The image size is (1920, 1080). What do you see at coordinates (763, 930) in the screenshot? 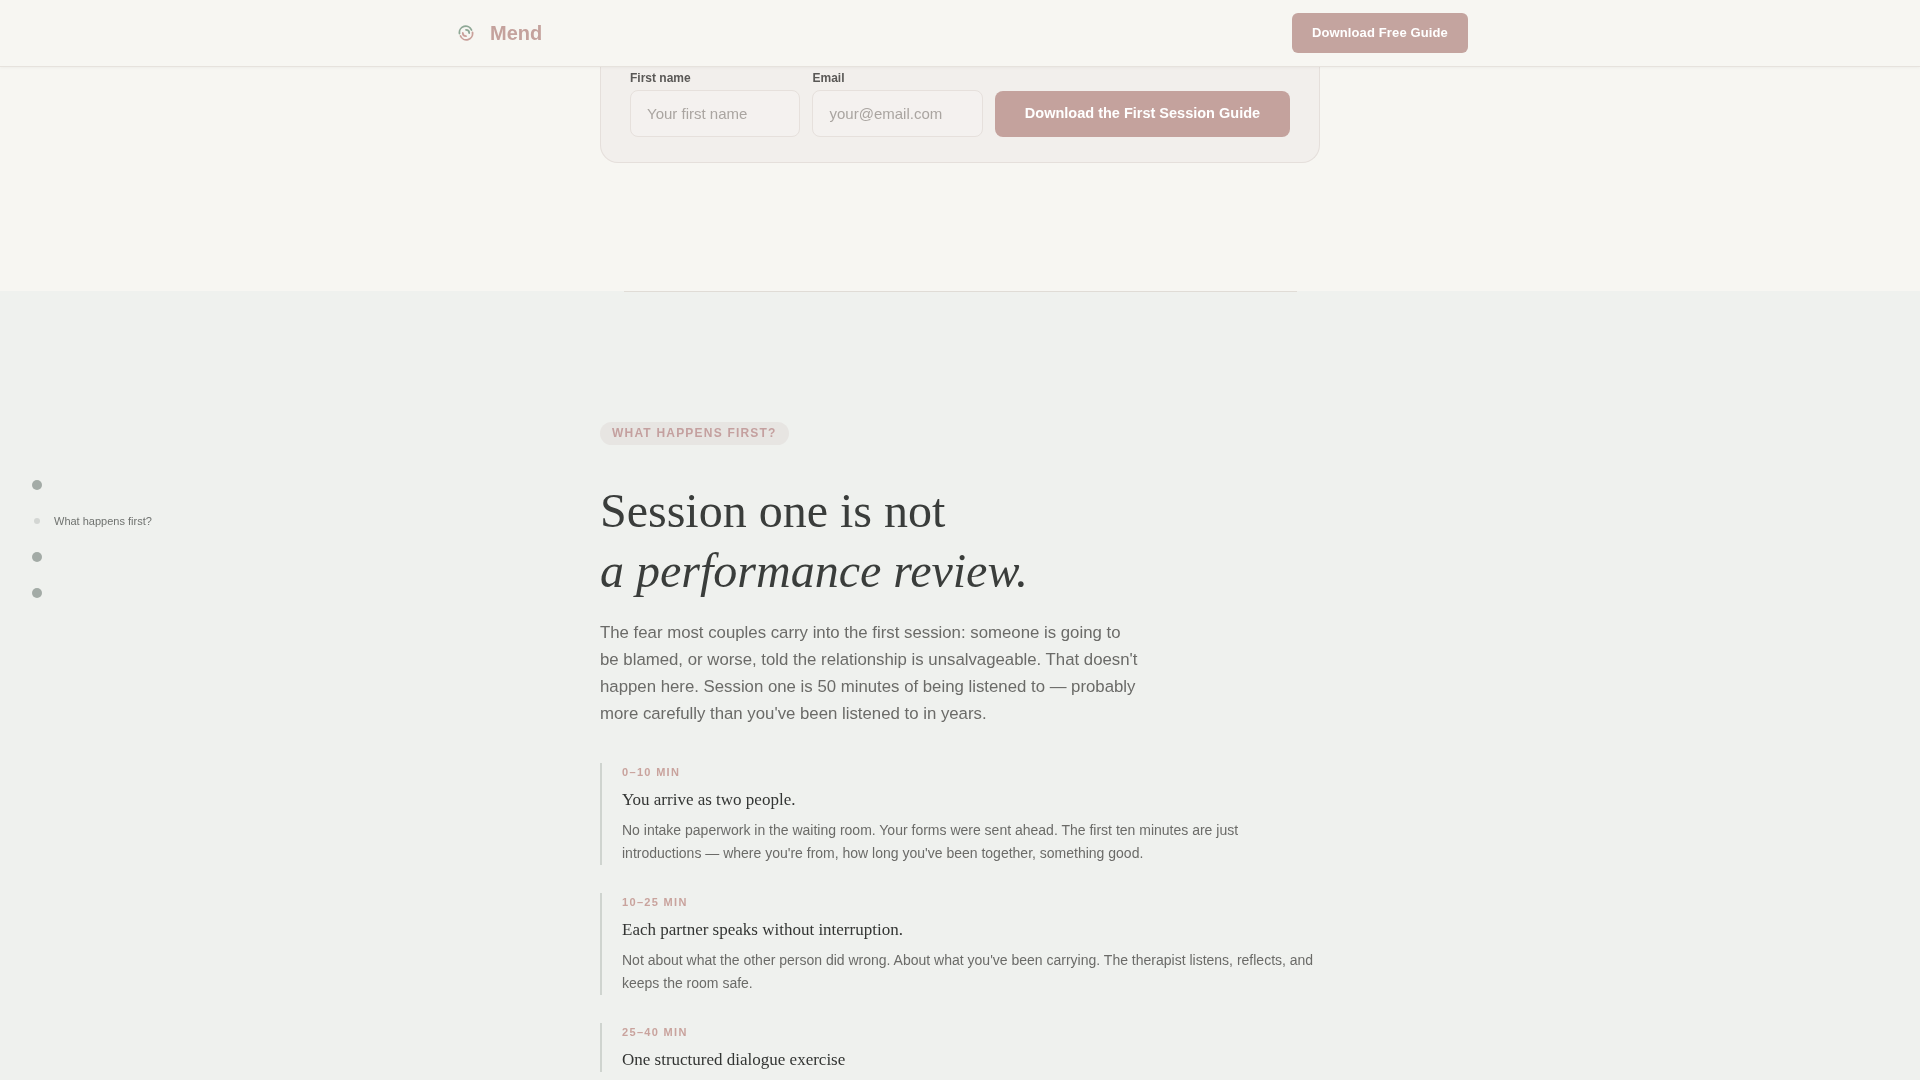
I see `step-title: Each partner speaks without interruption.` at bounding box center [763, 930].